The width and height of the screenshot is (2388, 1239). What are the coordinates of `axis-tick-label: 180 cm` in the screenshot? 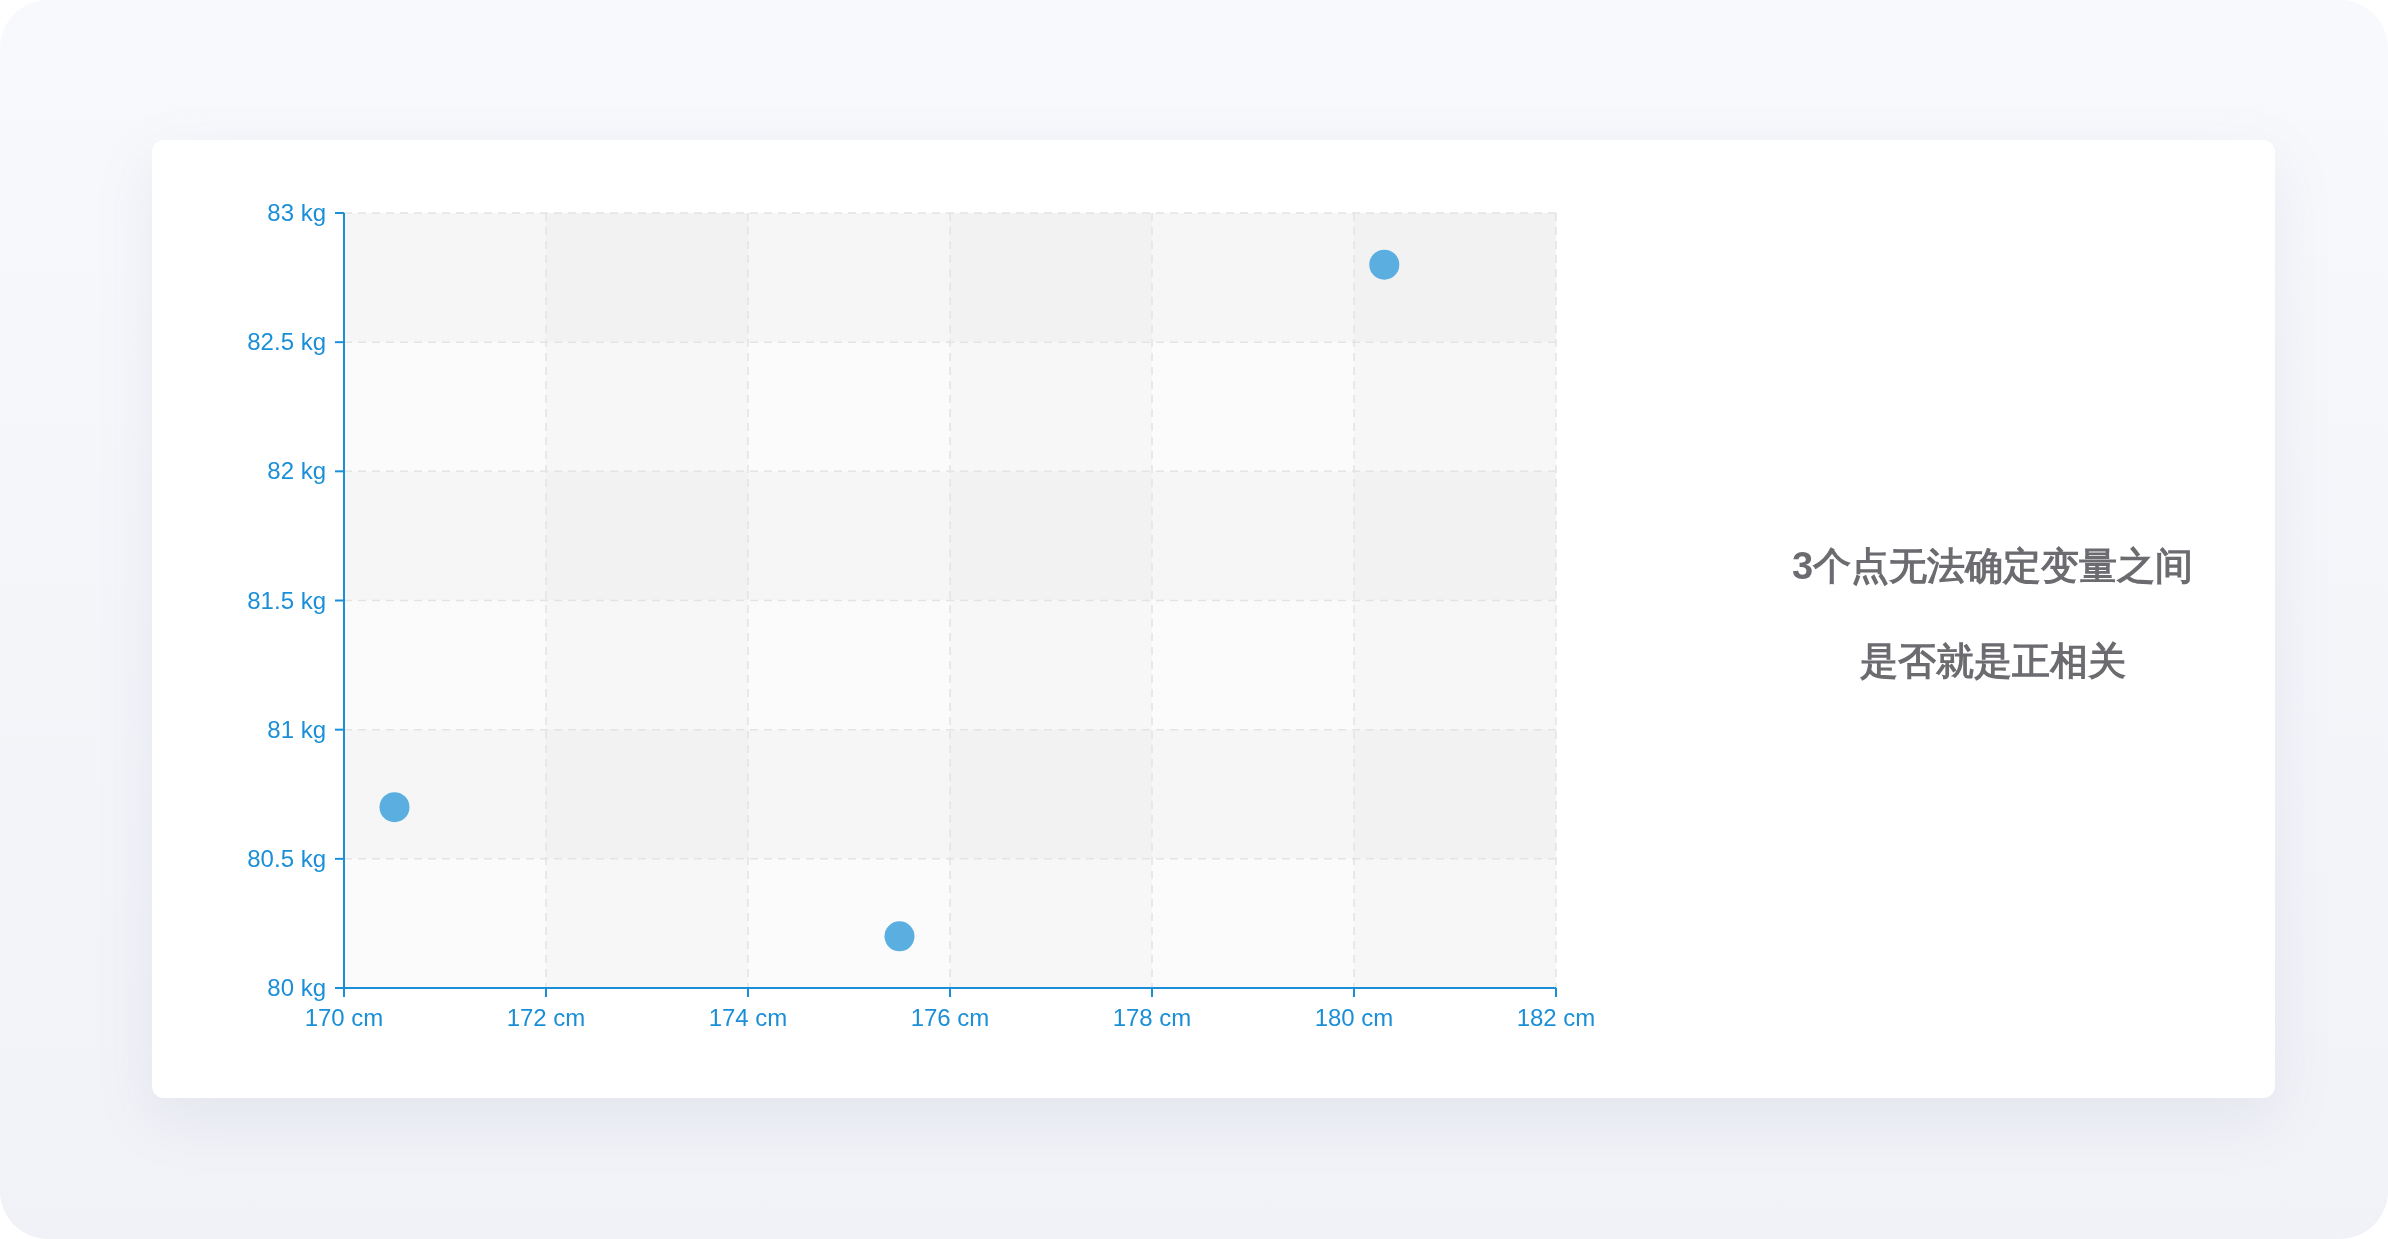 It's located at (1354, 1017).